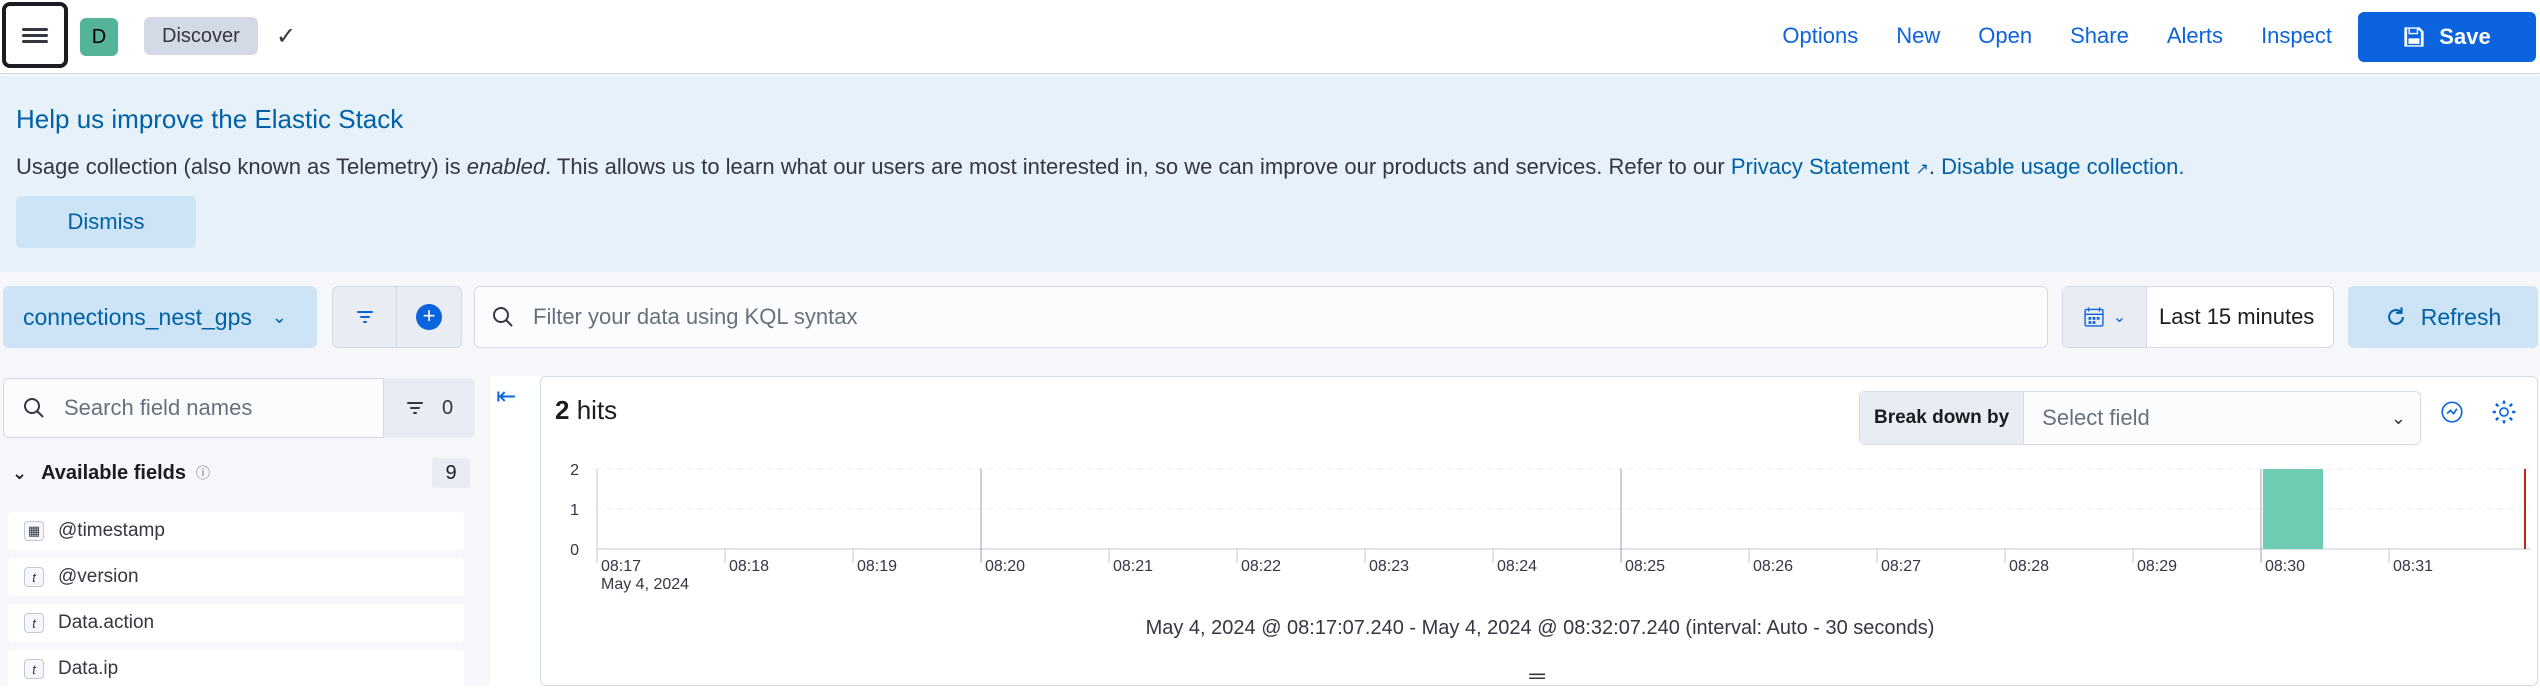 The height and width of the screenshot is (689, 2540). Describe the element at coordinates (2005, 36) in the screenshot. I see `open-link: Open` at that location.